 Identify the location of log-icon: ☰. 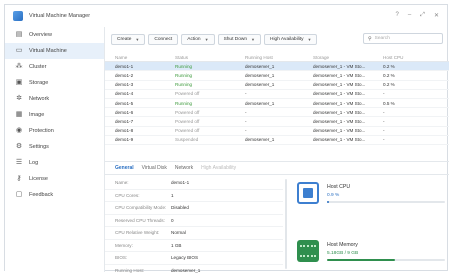
(19, 162).